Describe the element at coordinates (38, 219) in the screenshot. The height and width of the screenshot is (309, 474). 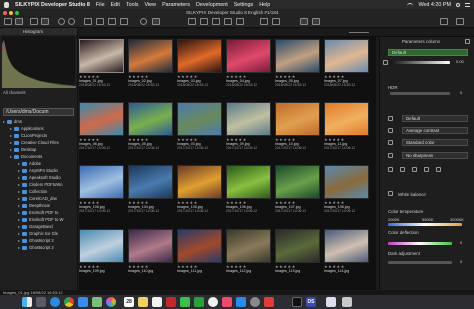
I see `folder-tree-item: Enolsoft PDF to W` at that location.